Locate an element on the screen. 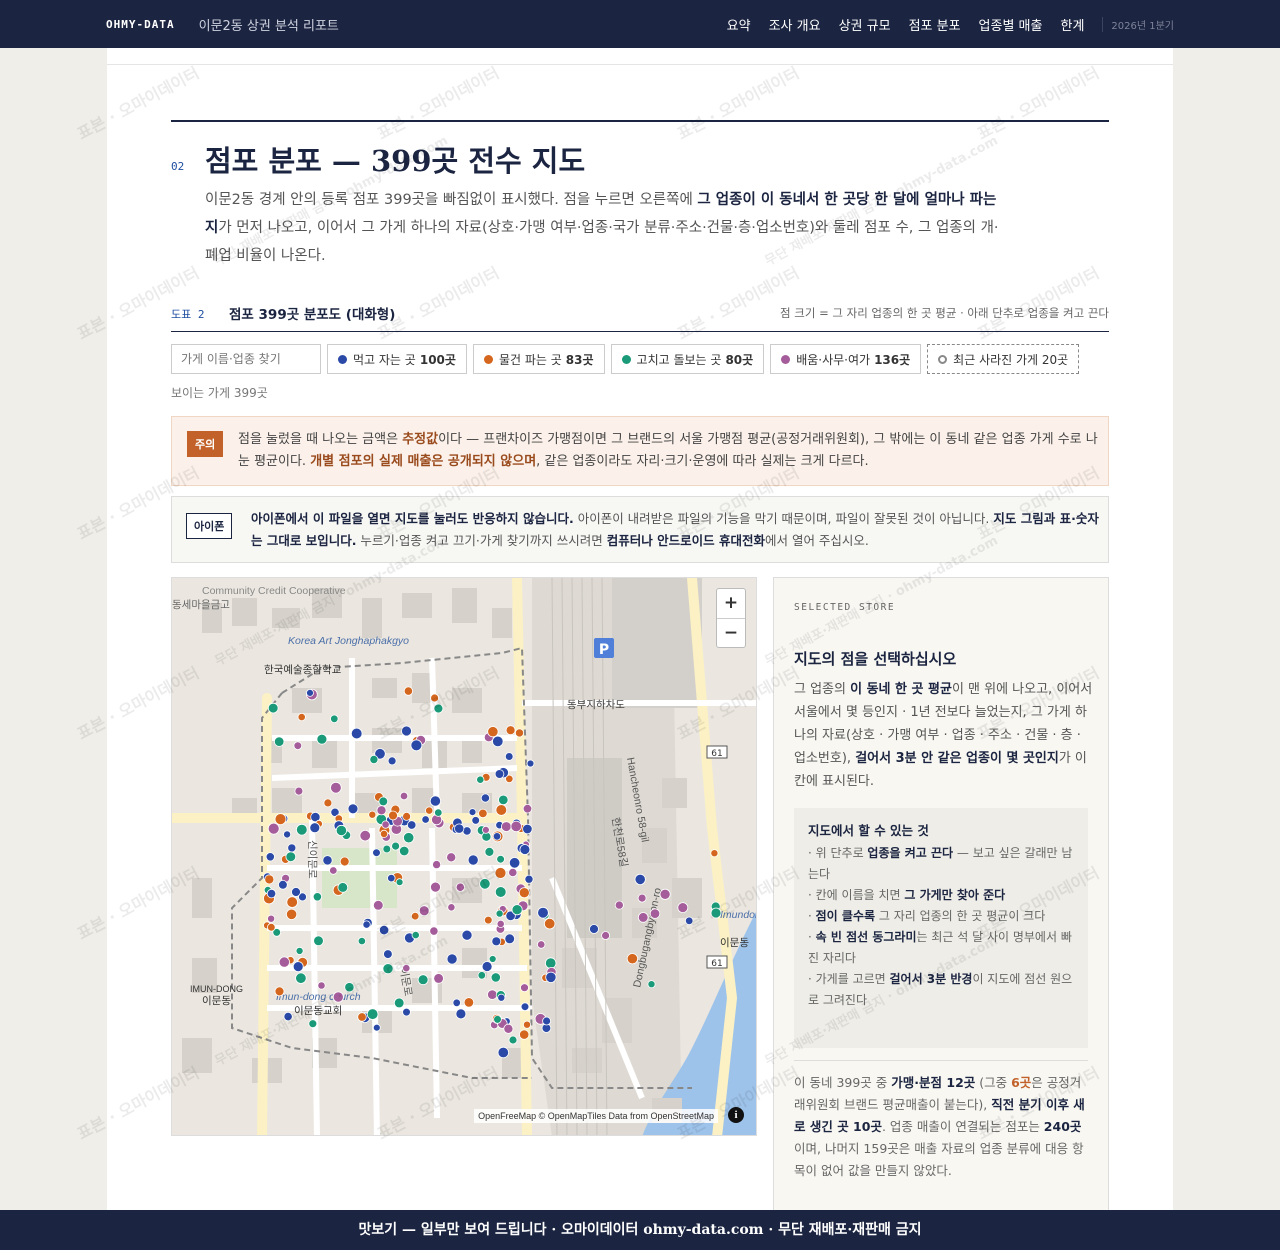 Image resolution: width=1280 pixels, height=1250 pixels. nav-link-overview: 조사 개요 is located at coordinates (795, 24).